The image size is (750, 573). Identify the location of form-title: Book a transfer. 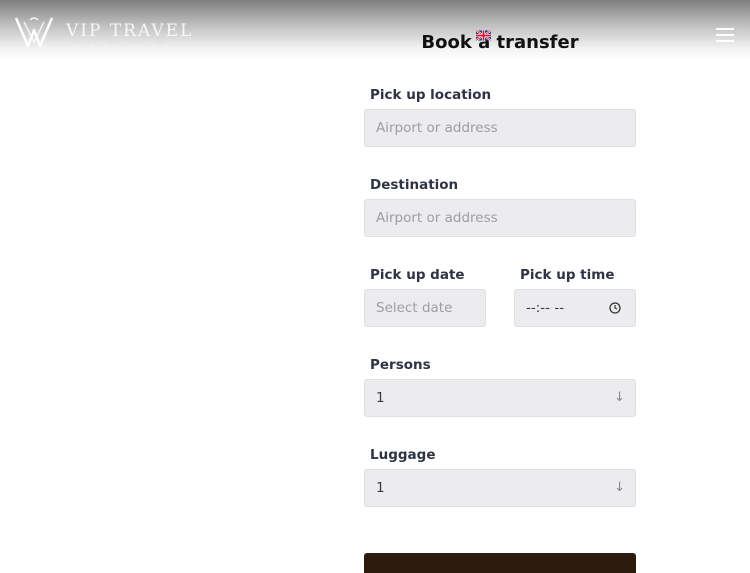
(500, 42).